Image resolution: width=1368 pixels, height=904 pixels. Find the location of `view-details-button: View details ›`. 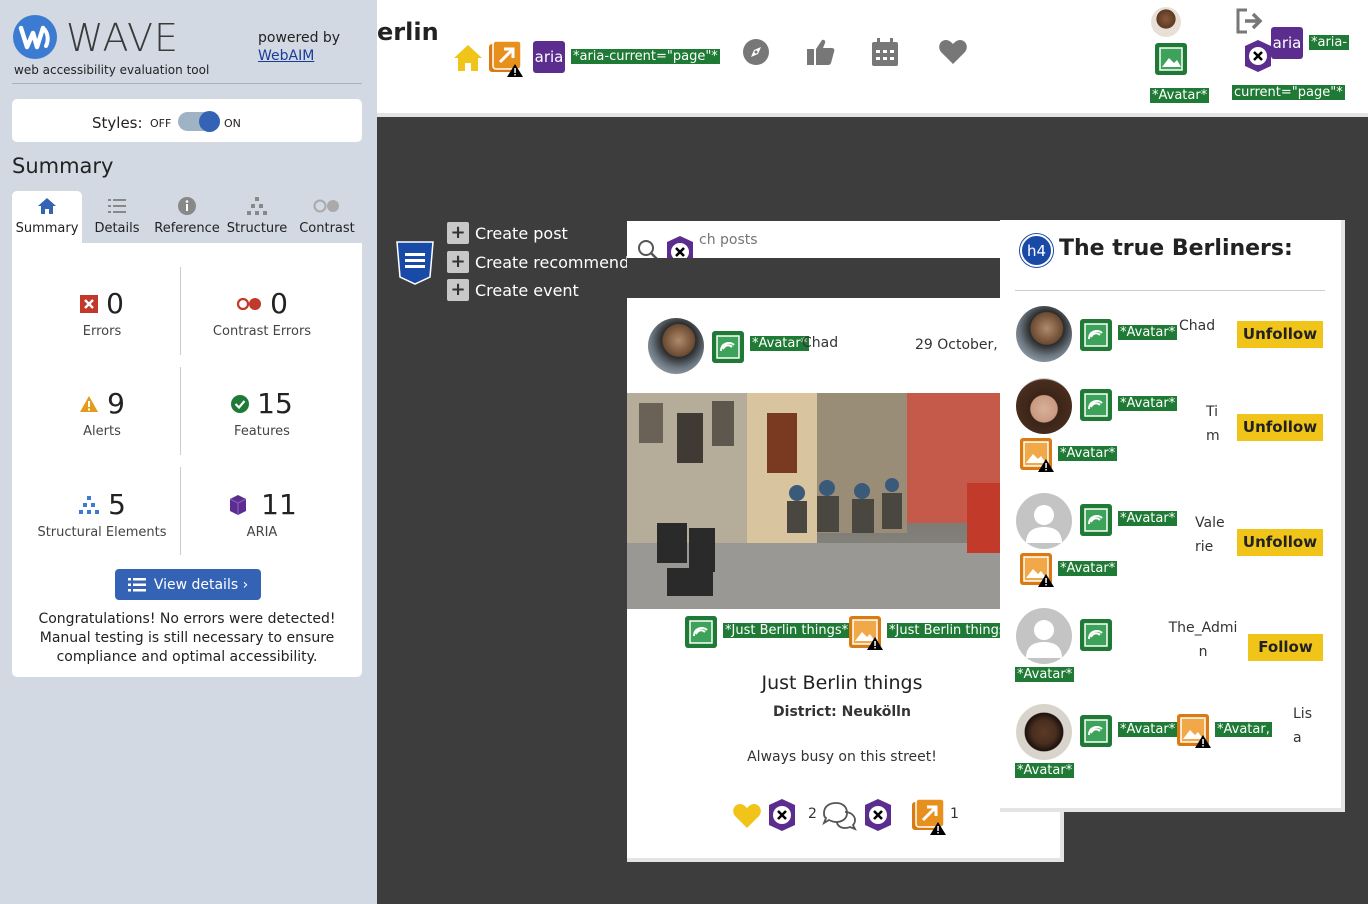

view-details-button: View details › is located at coordinates (188, 584).